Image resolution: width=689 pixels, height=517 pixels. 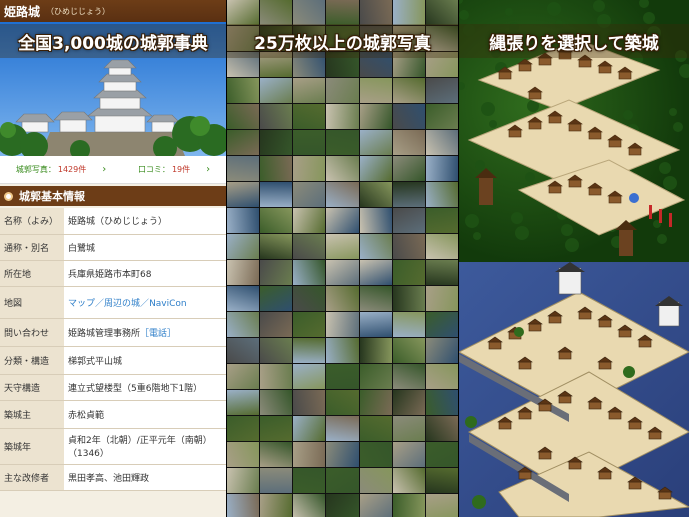 I want to click on map-link: NaviCon, so click(x=168, y=304).